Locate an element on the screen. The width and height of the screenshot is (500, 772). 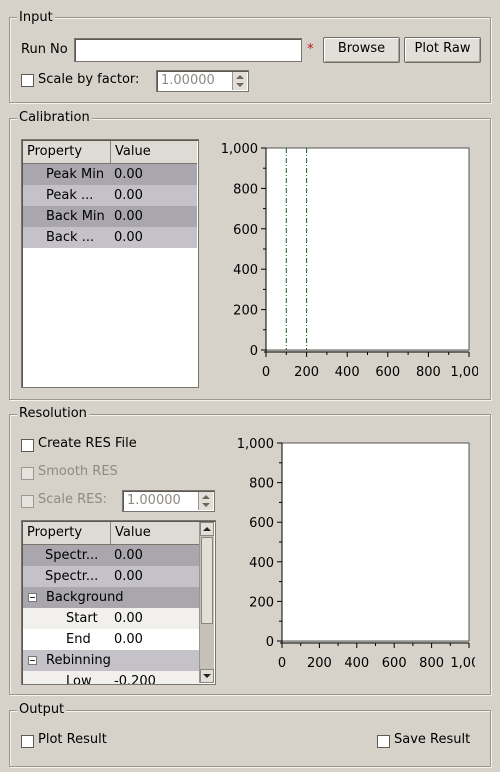
required-marker: * is located at coordinates (310, 49).